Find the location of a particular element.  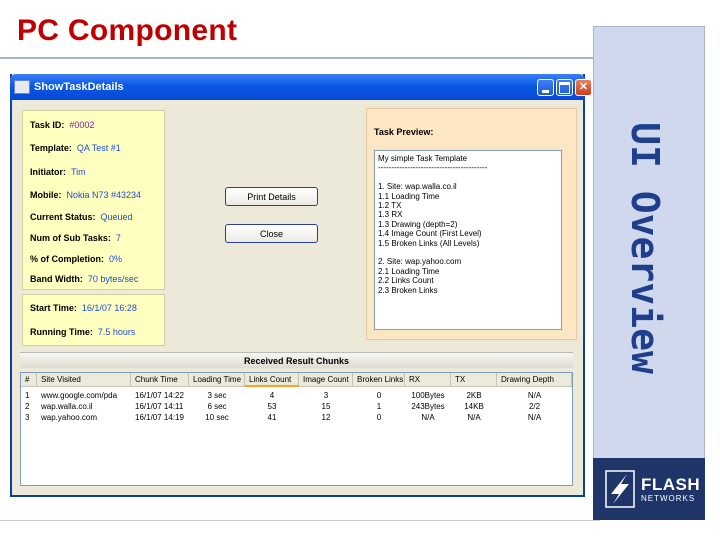

title-underline is located at coordinates (300, 58).